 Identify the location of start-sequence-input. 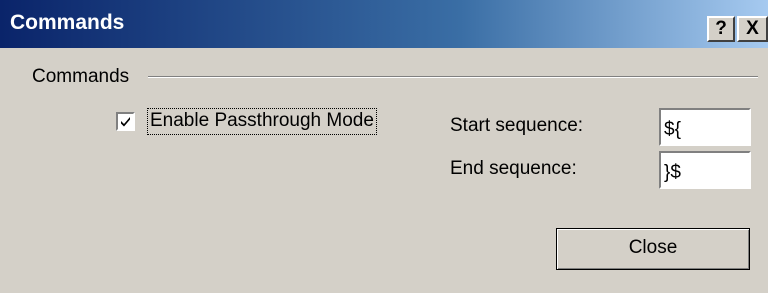
(705, 127).